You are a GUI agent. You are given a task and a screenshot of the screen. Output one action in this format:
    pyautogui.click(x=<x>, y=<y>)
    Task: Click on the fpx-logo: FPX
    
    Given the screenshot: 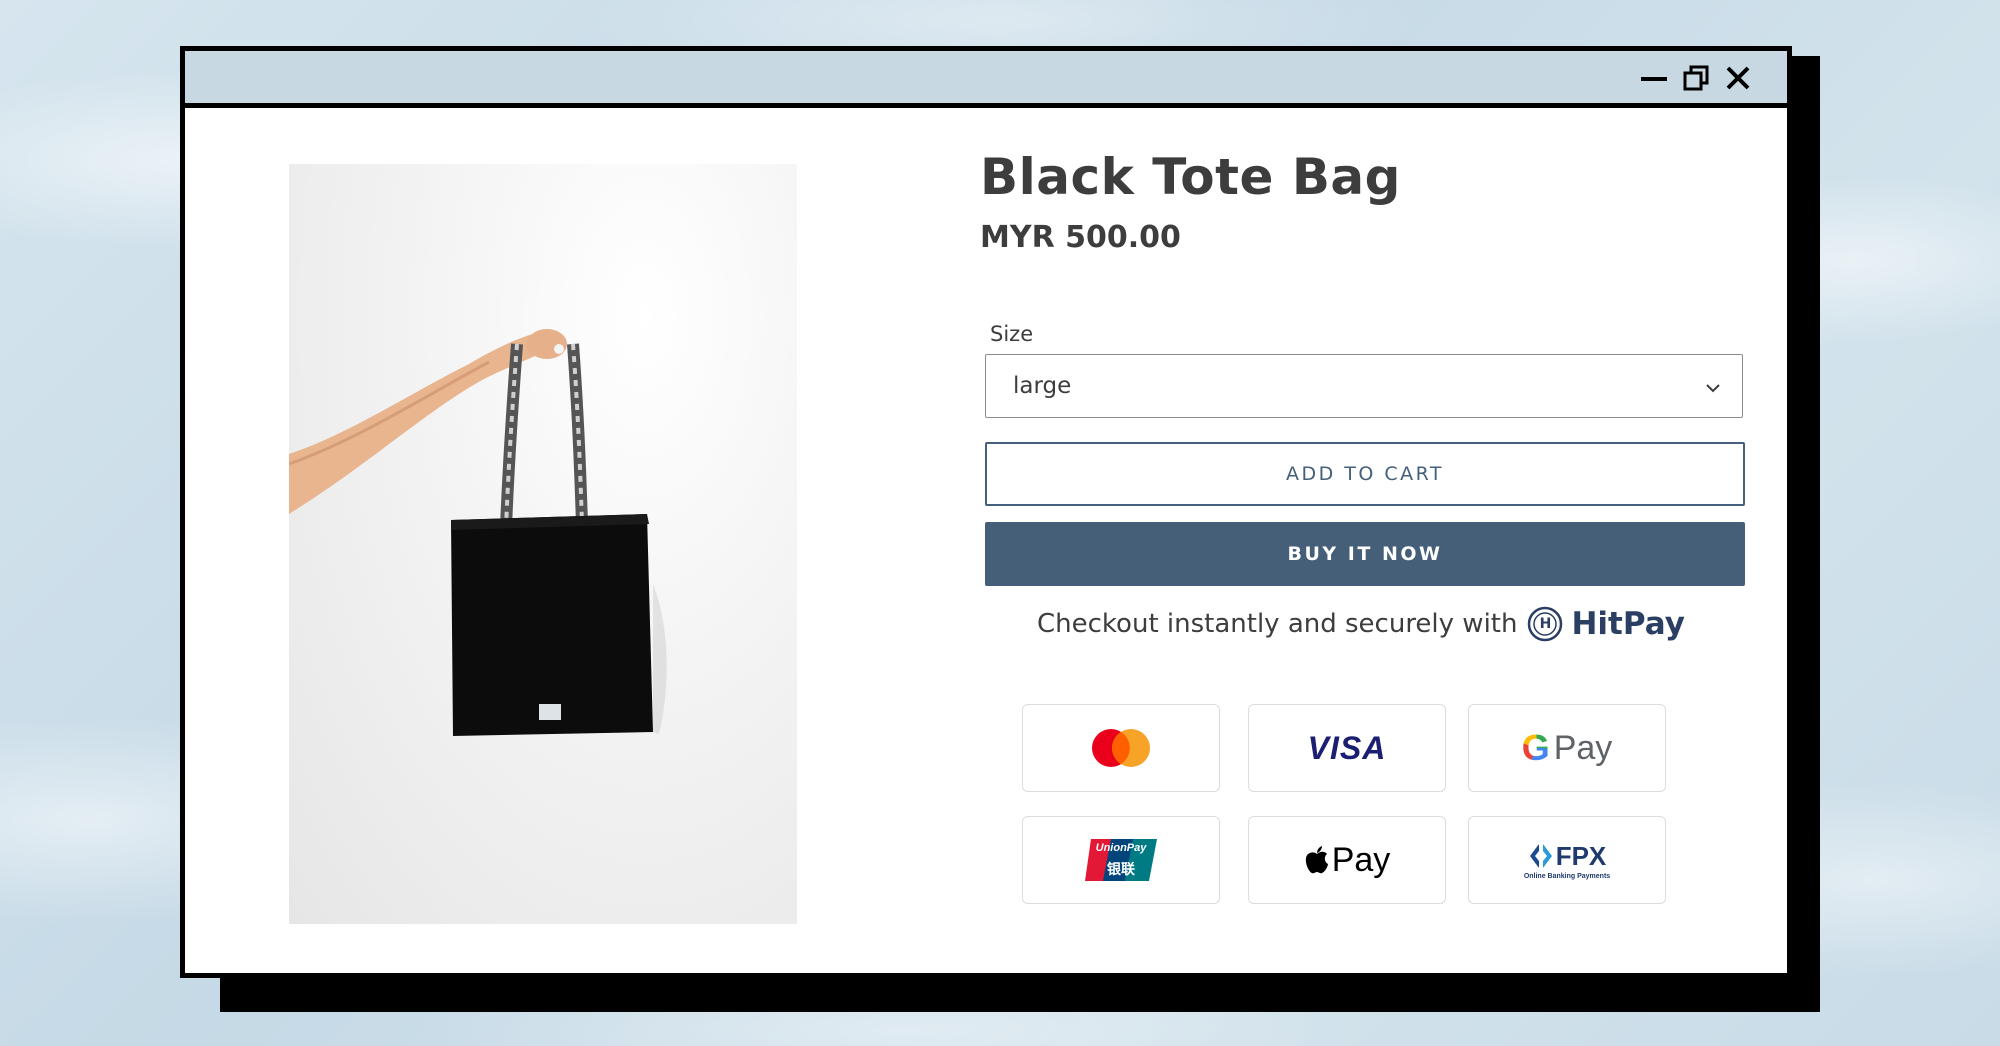 What is the action you would take?
    pyautogui.click(x=1567, y=856)
    